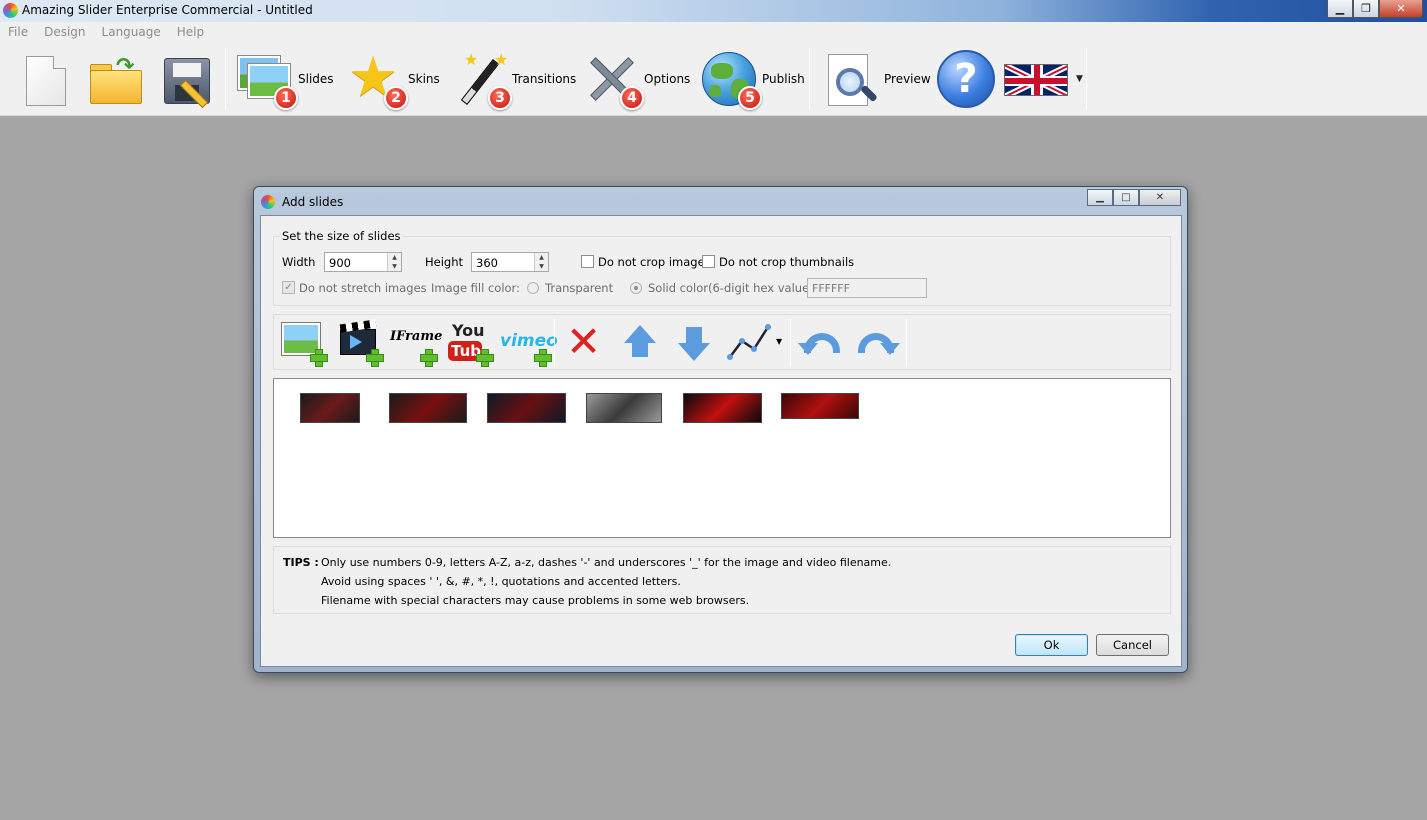 The image size is (1427, 820). I want to click on add-iframe-button: IFrame, so click(416, 343).